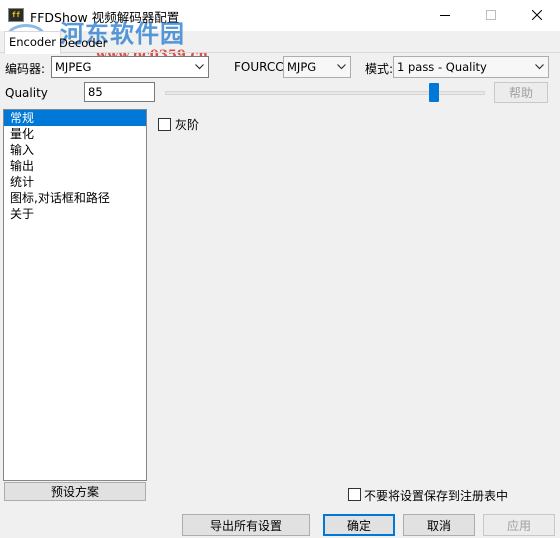 This screenshot has height=538, width=560. I want to click on sidebar-item-general: 常规, so click(75, 118).